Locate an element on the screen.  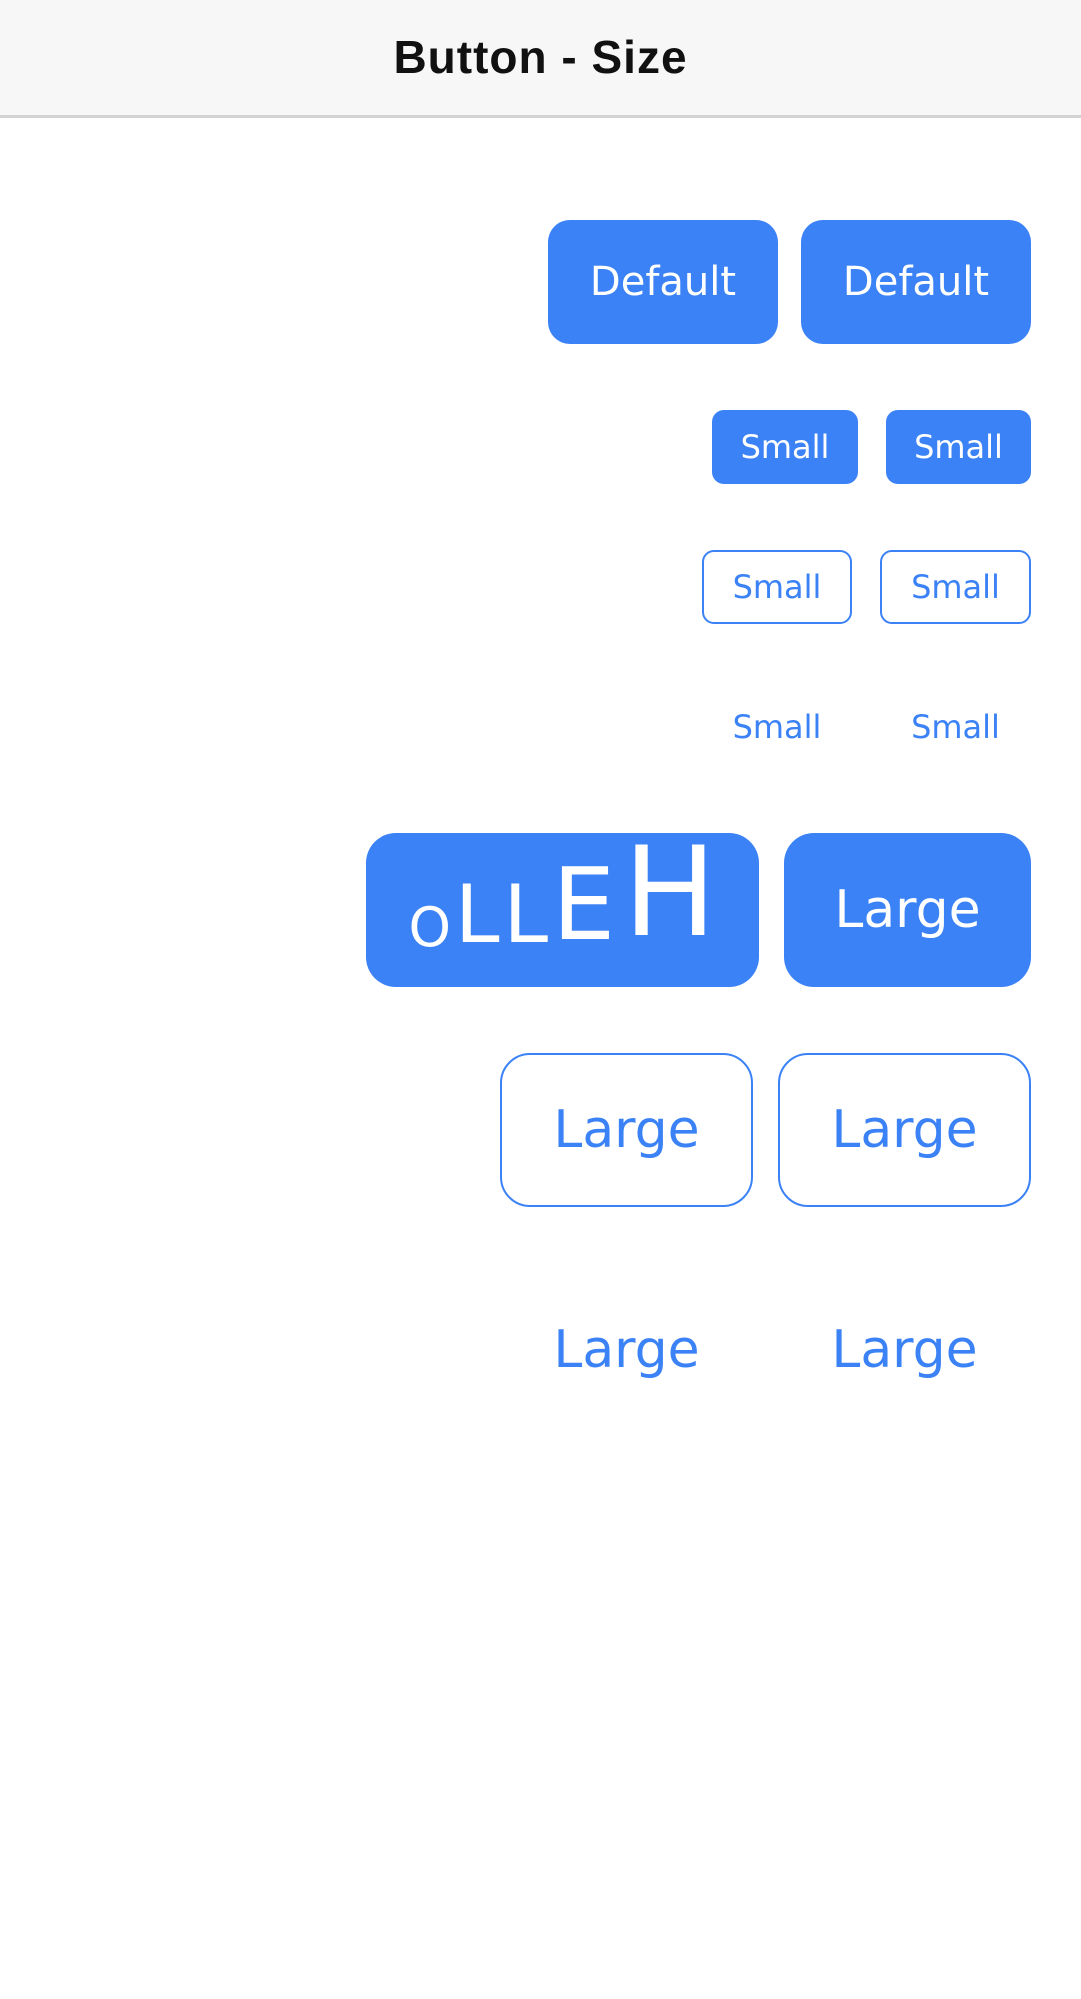
large-hello-button: O L L E H is located at coordinates (562, 904).